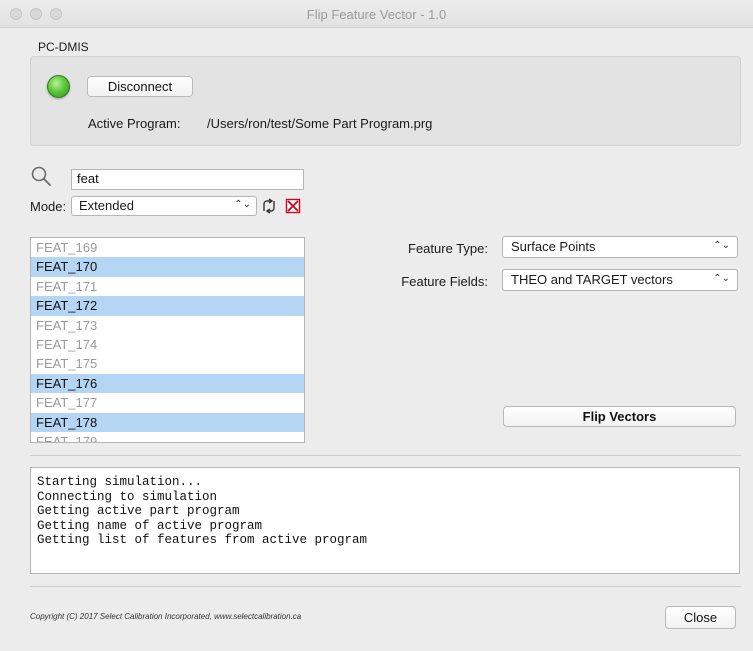  What do you see at coordinates (620, 247) in the screenshot?
I see `feature-type-select: Surface Points ⌃⌄` at bounding box center [620, 247].